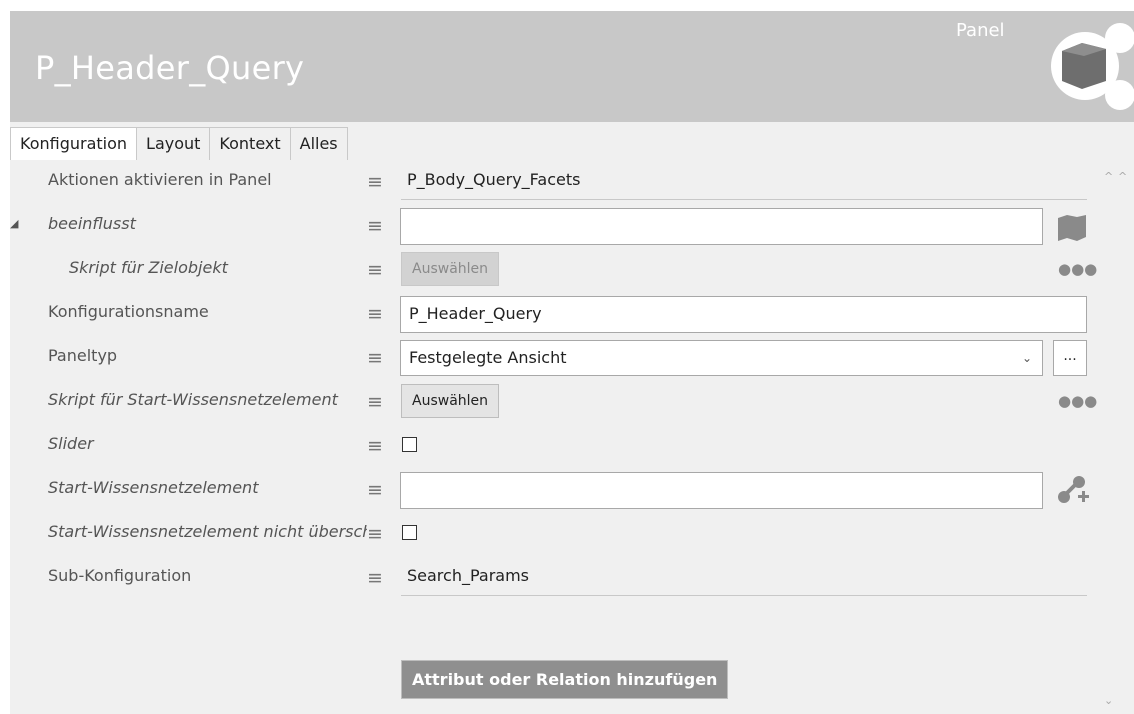  What do you see at coordinates (450, 401) in the screenshot?
I see `auswaehlen-button: Auswählen` at bounding box center [450, 401].